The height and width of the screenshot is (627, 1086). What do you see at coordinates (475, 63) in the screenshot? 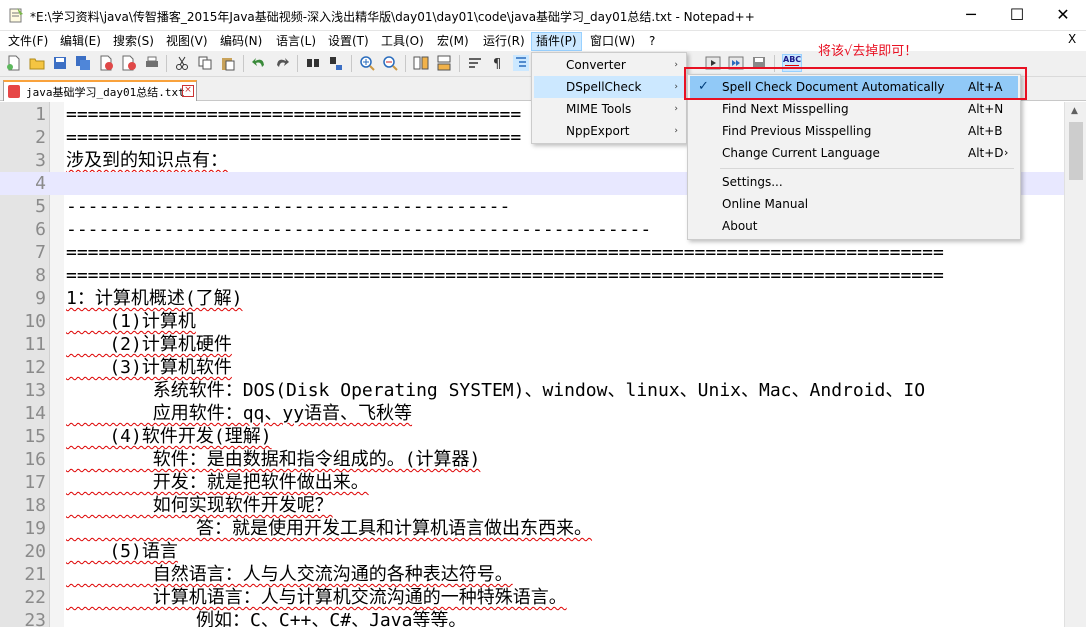
I see `wrap-icon` at bounding box center [475, 63].